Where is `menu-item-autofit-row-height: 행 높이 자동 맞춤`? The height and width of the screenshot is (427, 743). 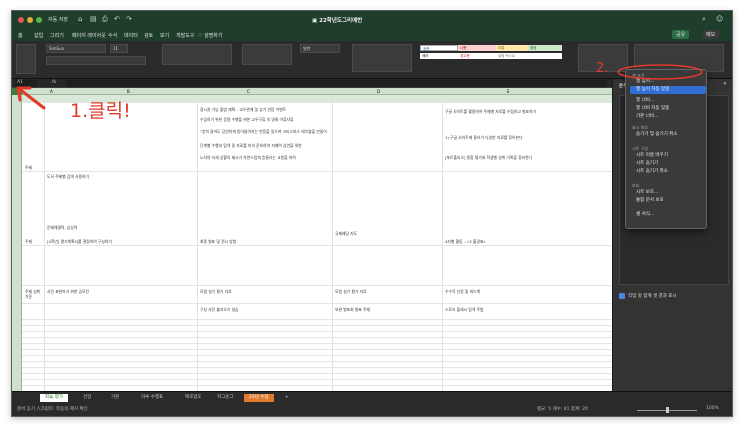 menu-item-autofit-row-height: 행 높이 자동 맞춤 is located at coordinates (668, 90).